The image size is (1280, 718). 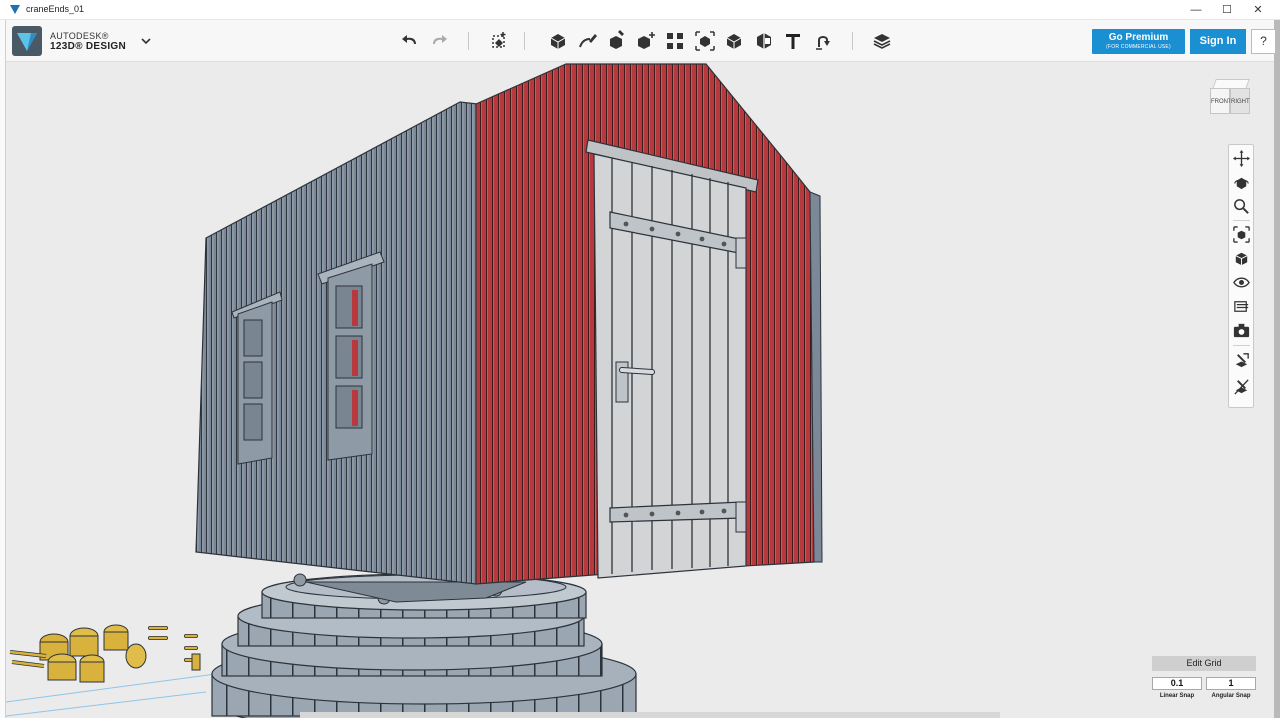 What do you see at coordinates (882, 41) in the screenshot?
I see `material-icon` at bounding box center [882, 41].